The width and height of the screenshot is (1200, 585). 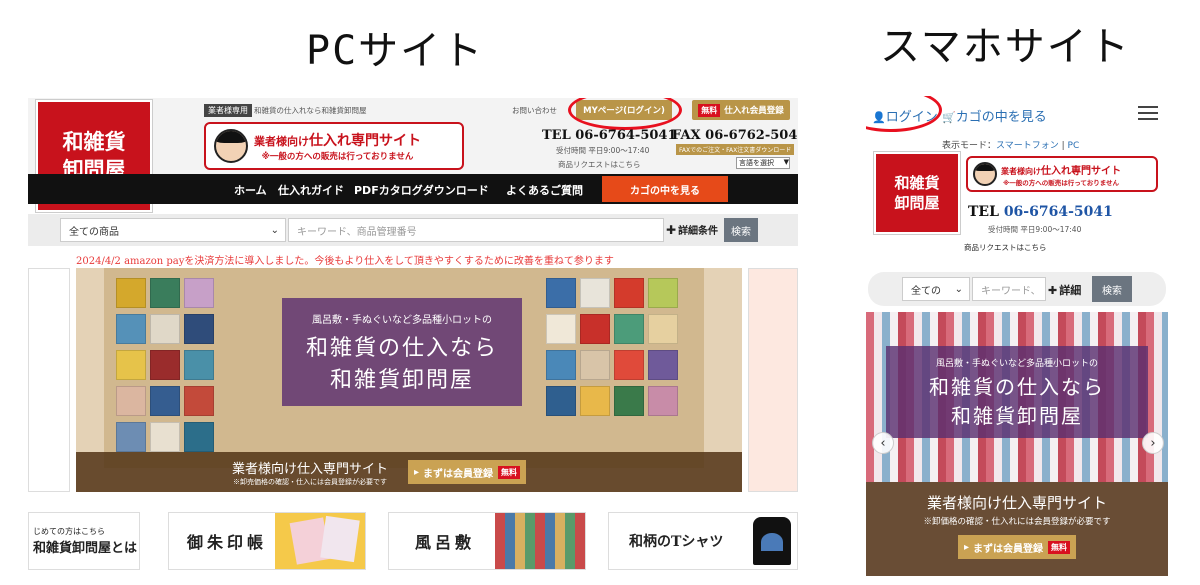 I want to click on register-label: 仕入れ会員登録, so click(x=754, y=111).